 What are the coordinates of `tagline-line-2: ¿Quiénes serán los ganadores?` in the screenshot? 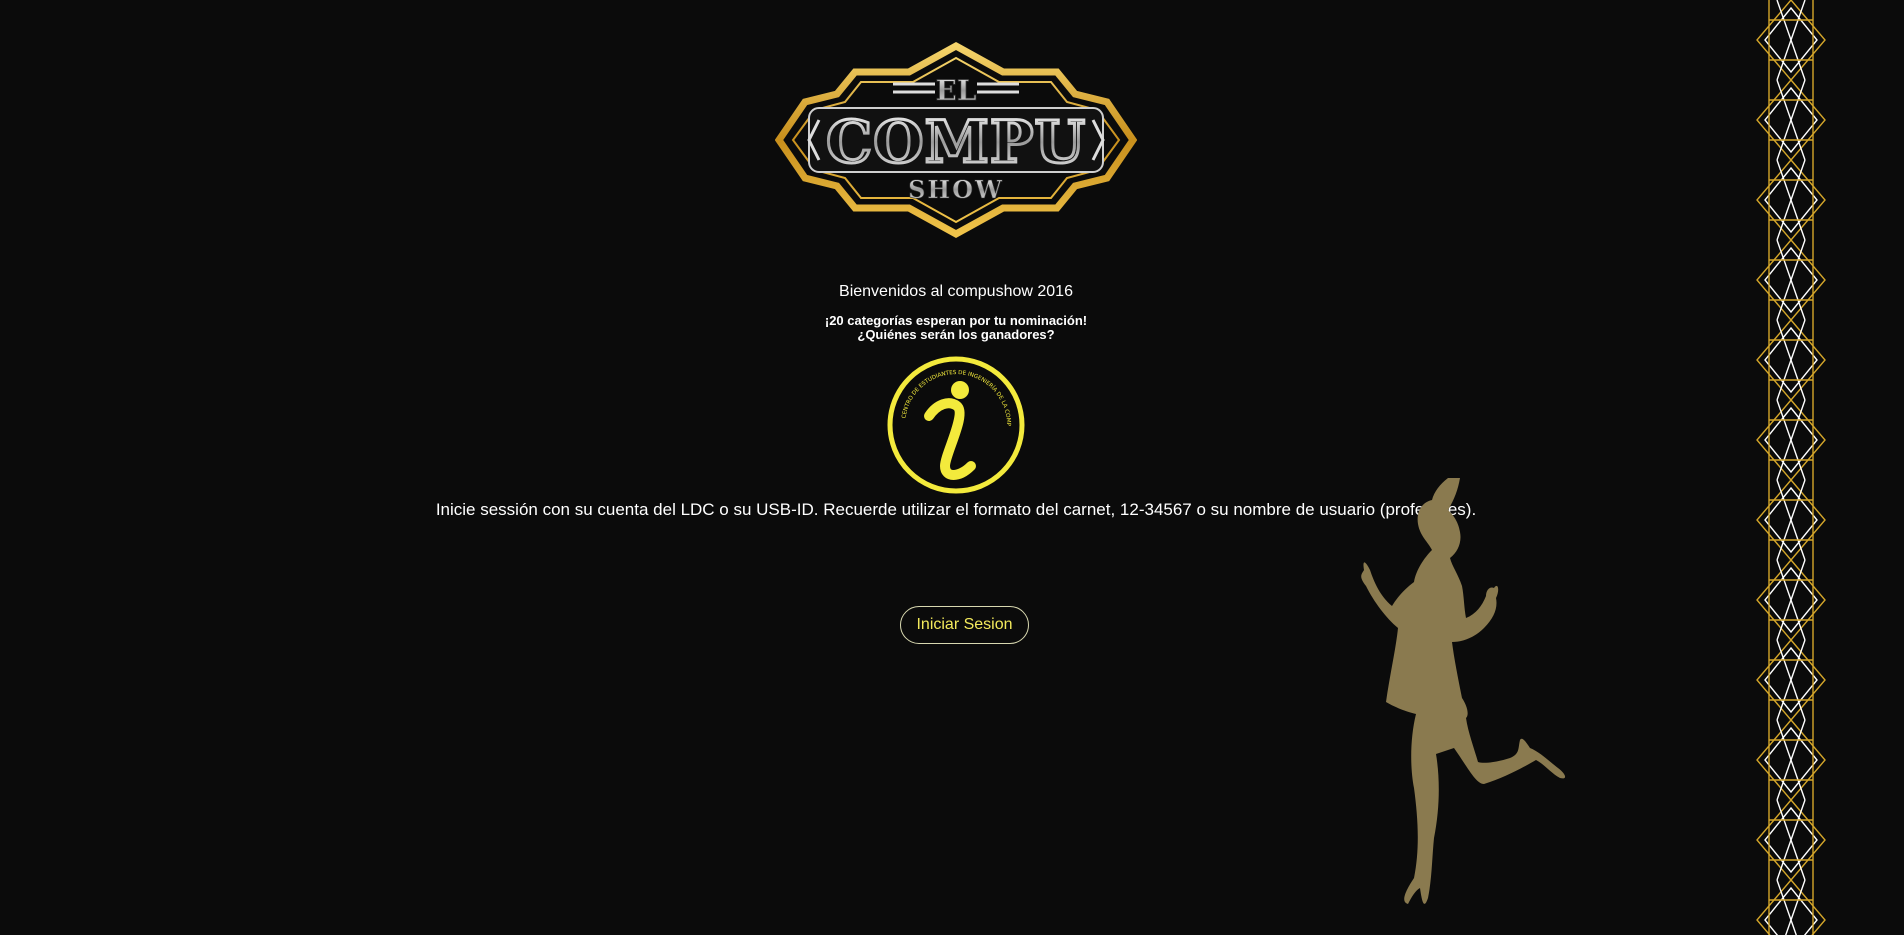 It's located at (956, 334).